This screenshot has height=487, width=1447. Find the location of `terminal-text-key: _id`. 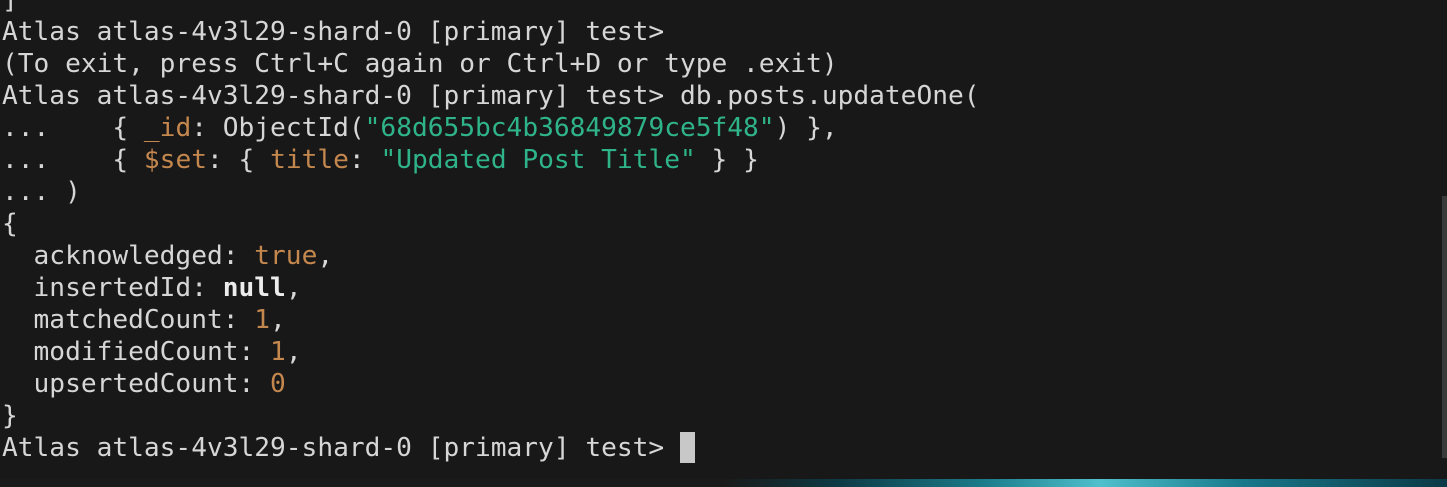

terminal-text-key: _id is located at coordinates (167, 128).